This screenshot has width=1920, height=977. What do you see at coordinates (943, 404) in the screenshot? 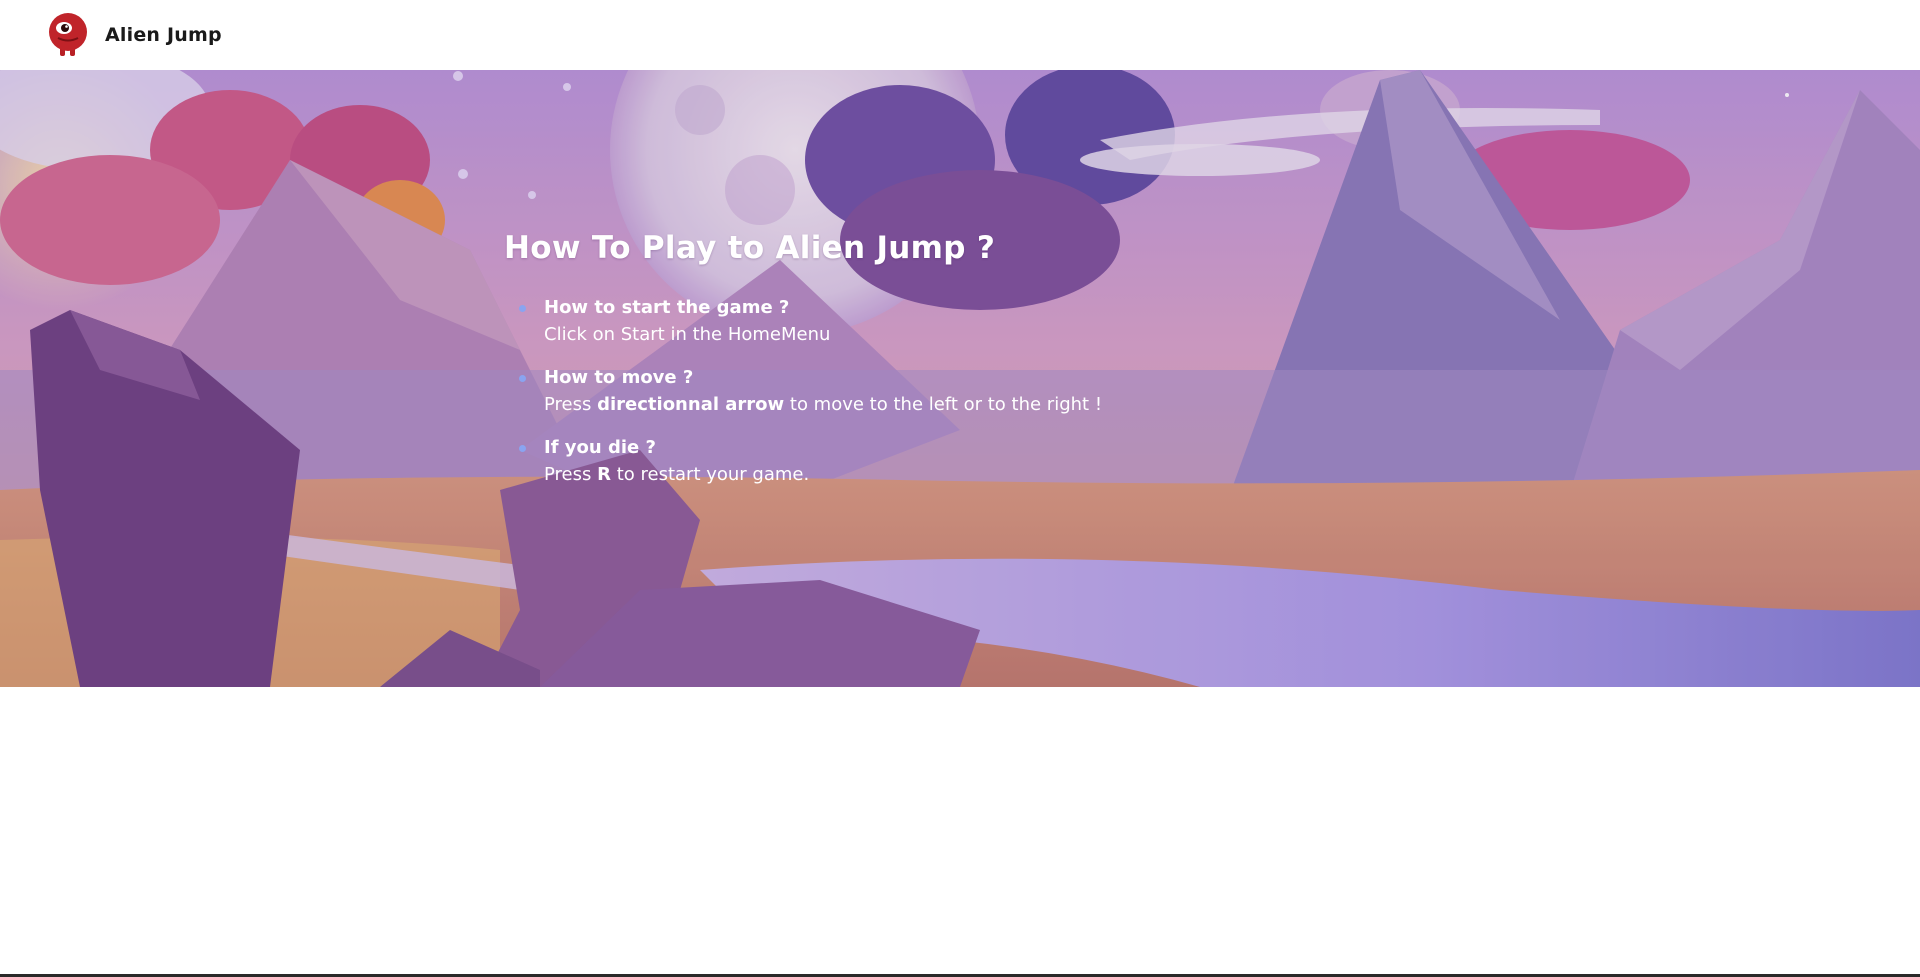
I see `step-answer-suffix: to move to the left or to the right !` at bounding box center [943, 404].